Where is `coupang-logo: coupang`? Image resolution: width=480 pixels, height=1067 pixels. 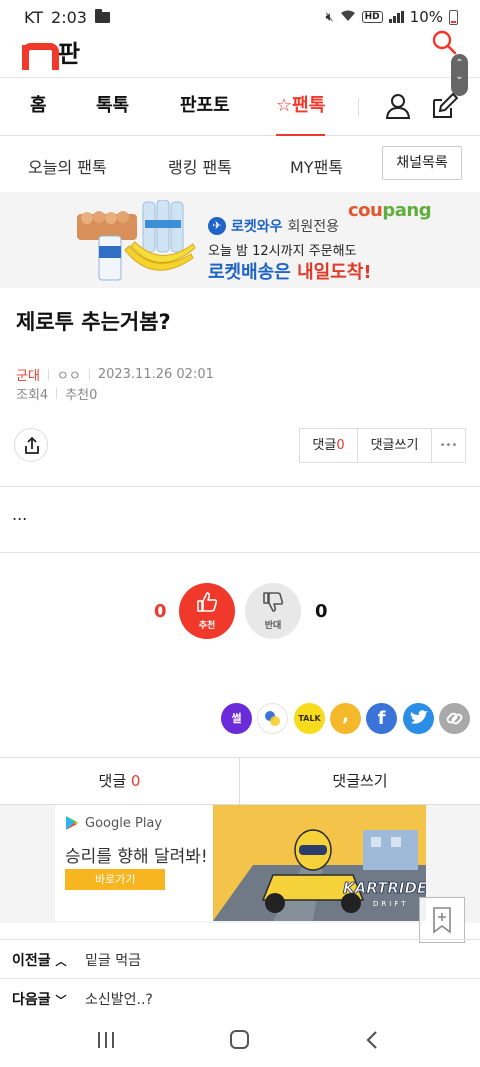 coupang-logo: coupang is located at coordinates (390, 210).